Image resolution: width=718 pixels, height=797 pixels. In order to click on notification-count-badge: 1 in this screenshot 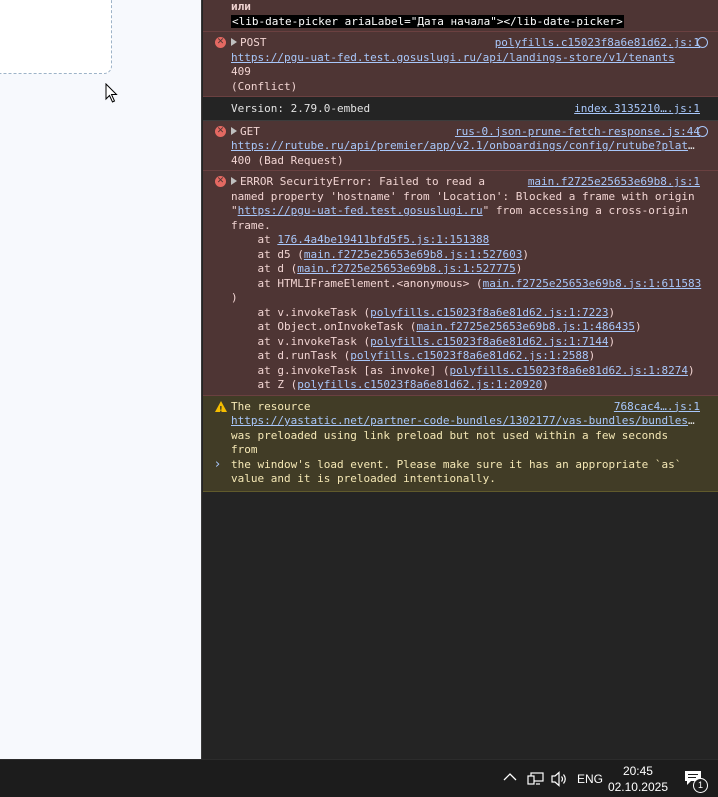, I will do `click(700, 785)`.